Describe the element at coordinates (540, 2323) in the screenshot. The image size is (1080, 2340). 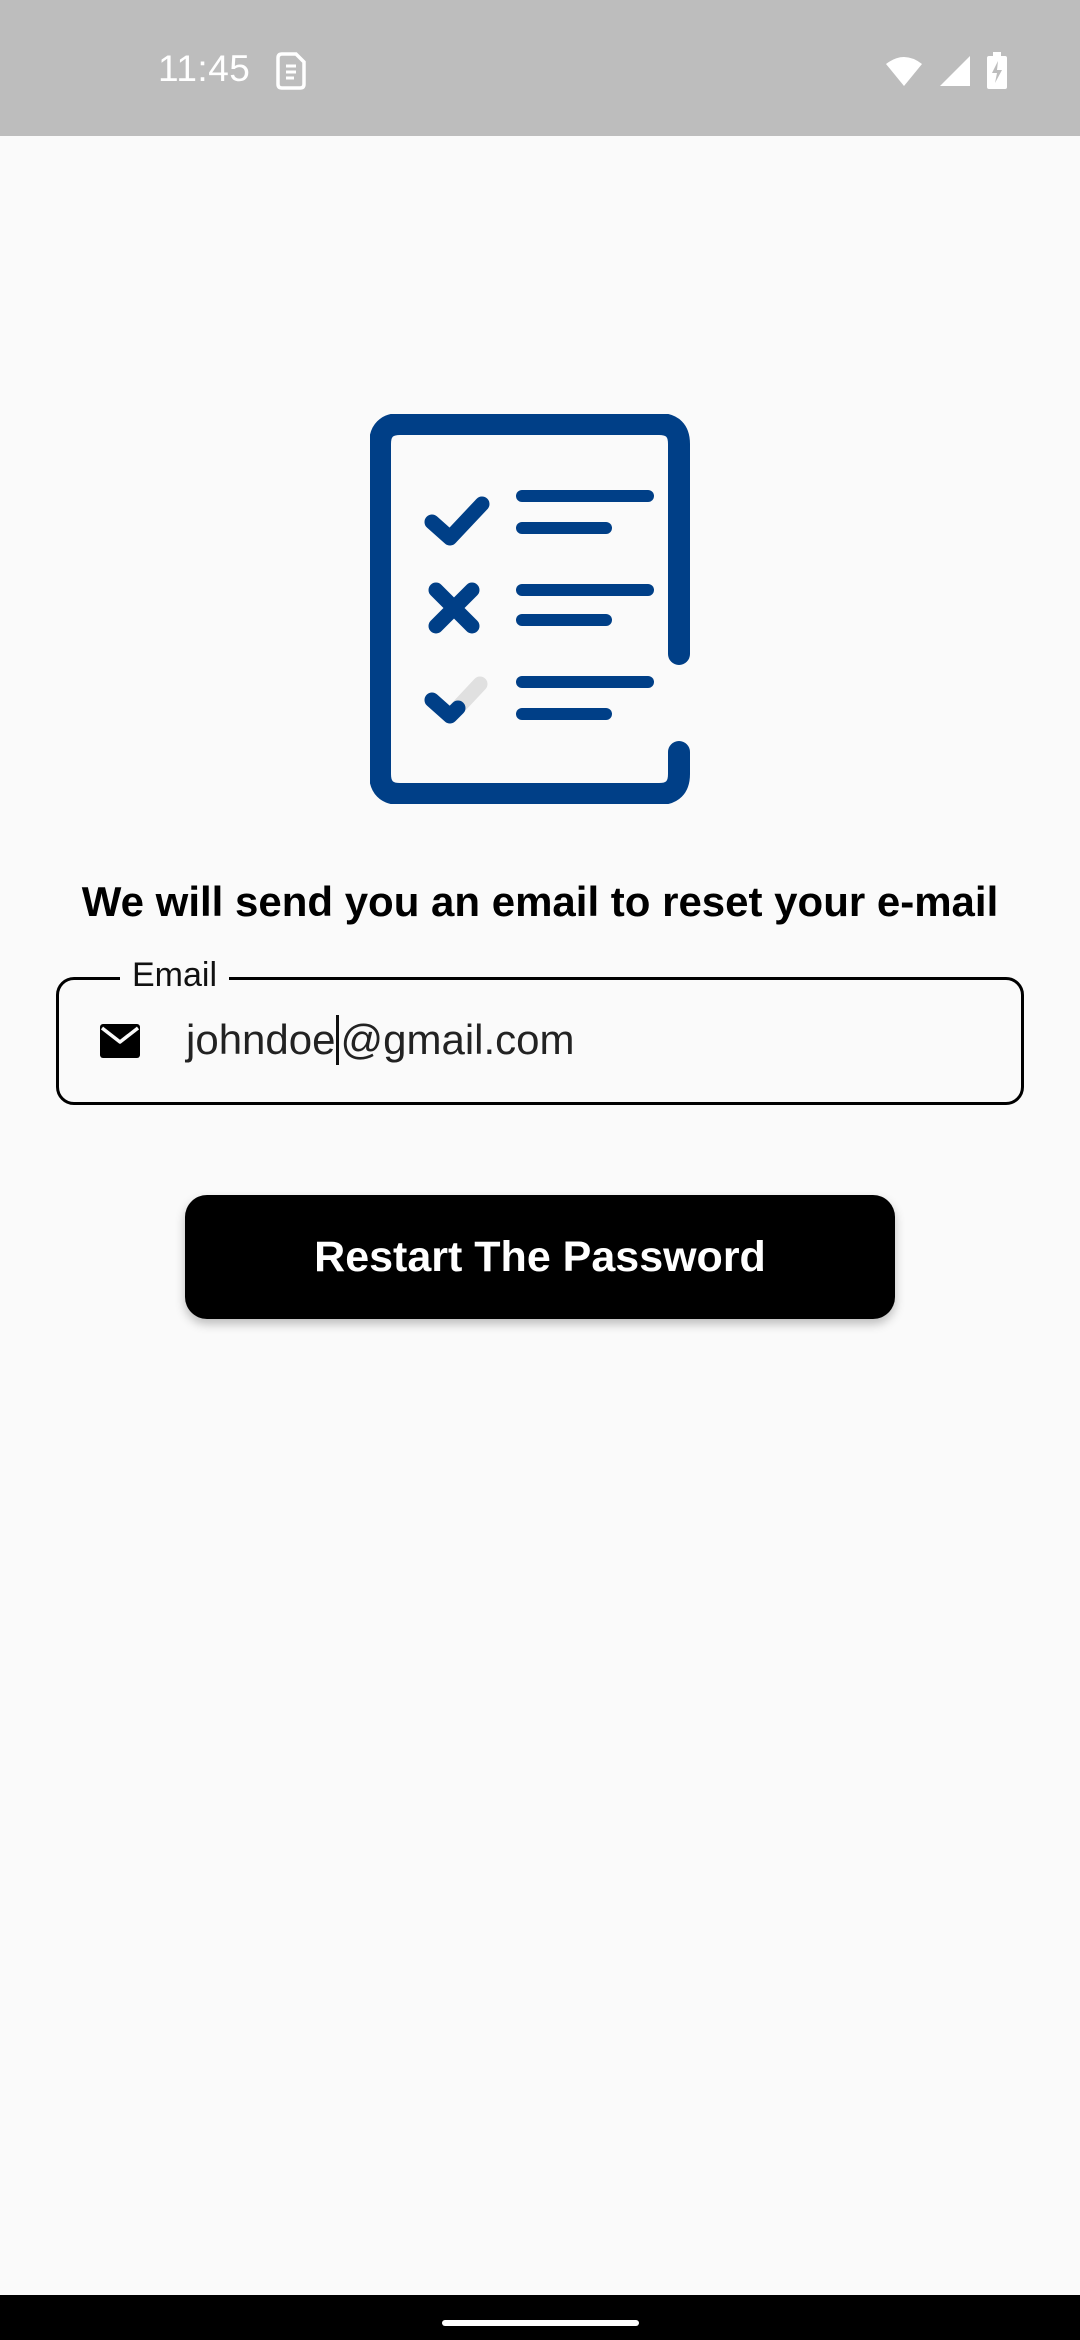
I see `home-gesture-handle` at that location.